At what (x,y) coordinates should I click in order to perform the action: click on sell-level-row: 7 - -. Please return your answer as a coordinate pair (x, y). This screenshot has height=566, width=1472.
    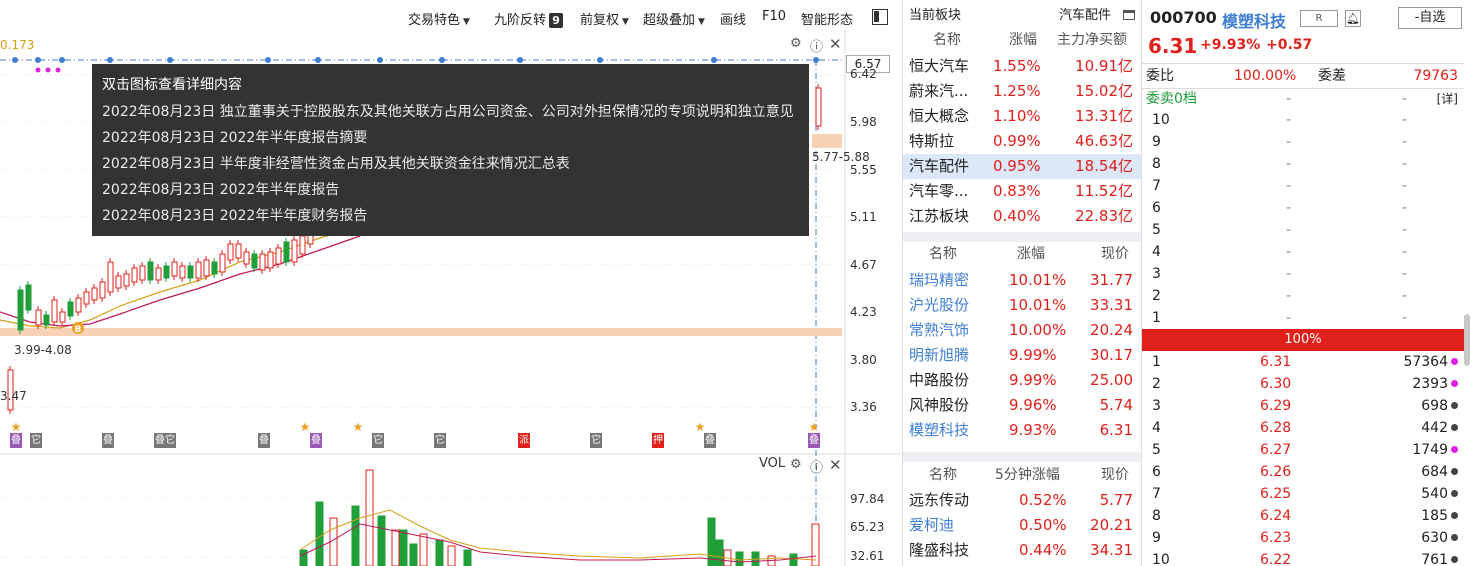
    Looking at the image, I should click on (1303, 186).